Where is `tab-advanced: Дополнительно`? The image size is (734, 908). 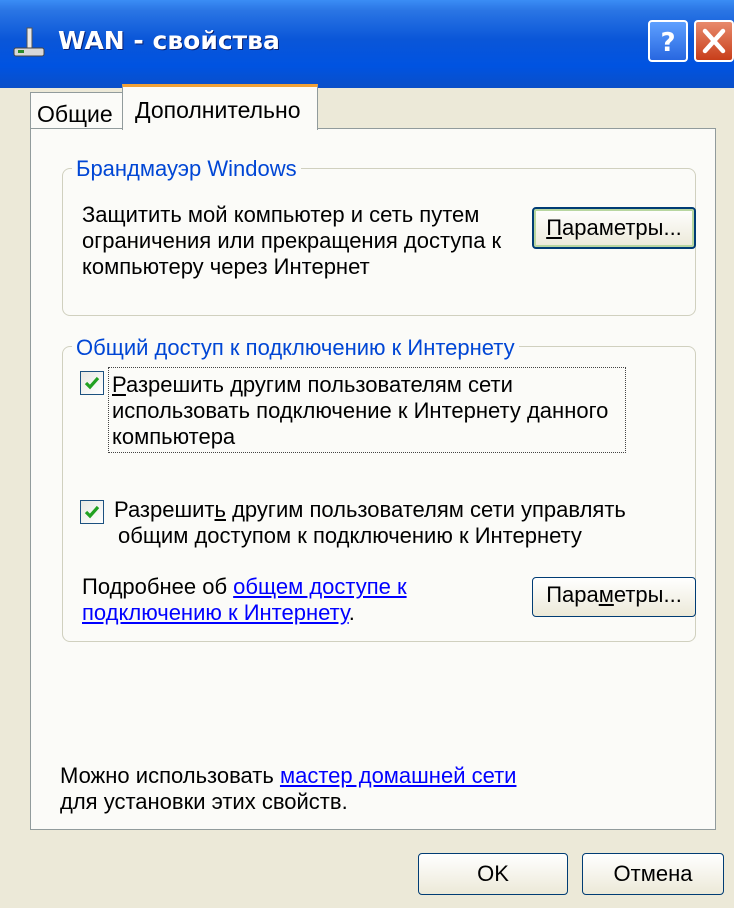
tab-advanced: Дополнительно is located at coordinates (220, 107).